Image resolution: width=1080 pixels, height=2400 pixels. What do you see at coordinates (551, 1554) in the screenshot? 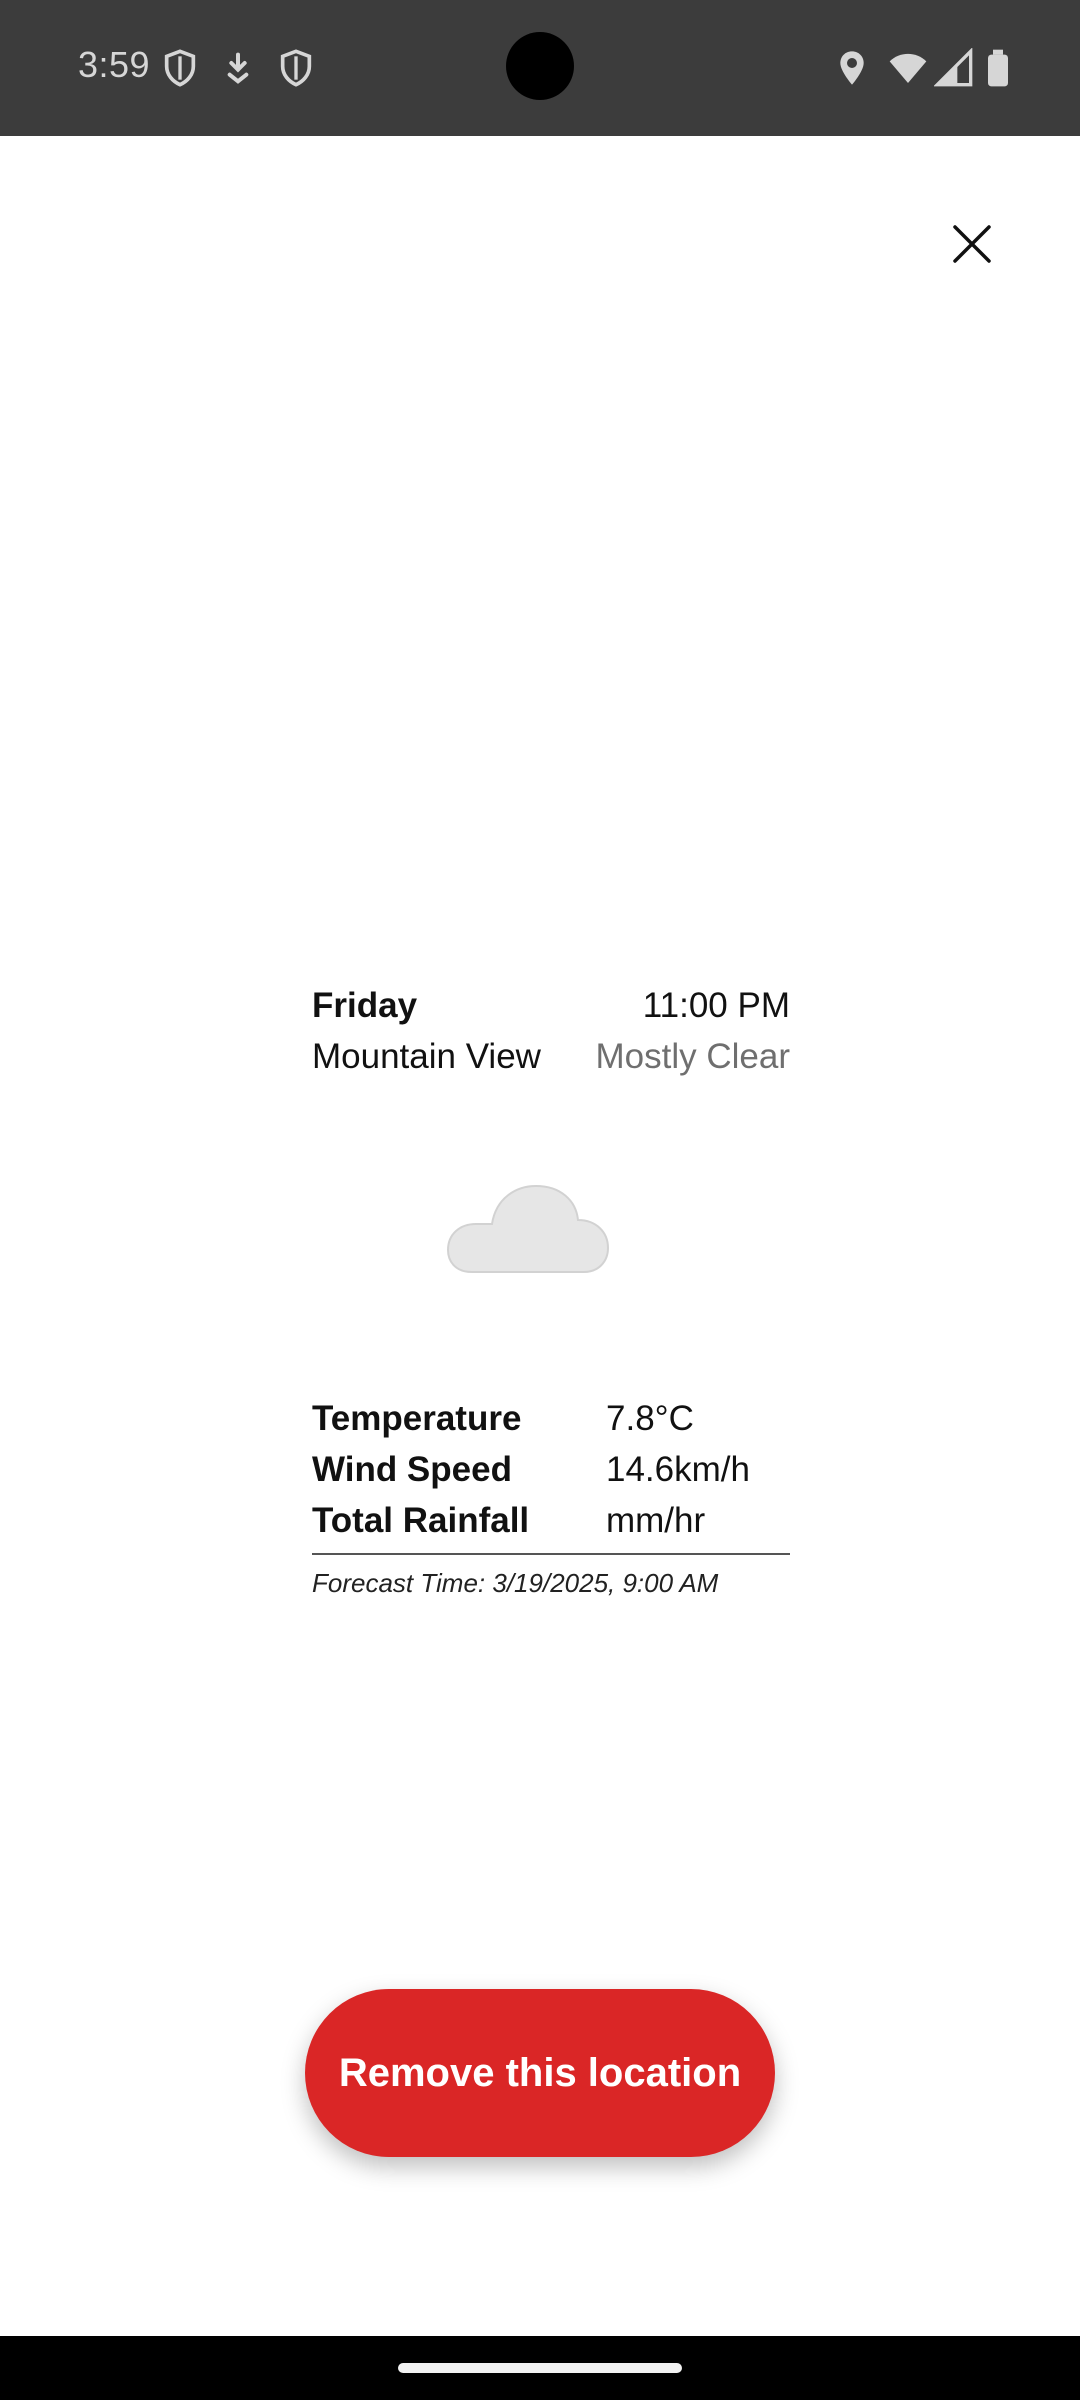
I see `divider` at bounding box center [551, 1554].